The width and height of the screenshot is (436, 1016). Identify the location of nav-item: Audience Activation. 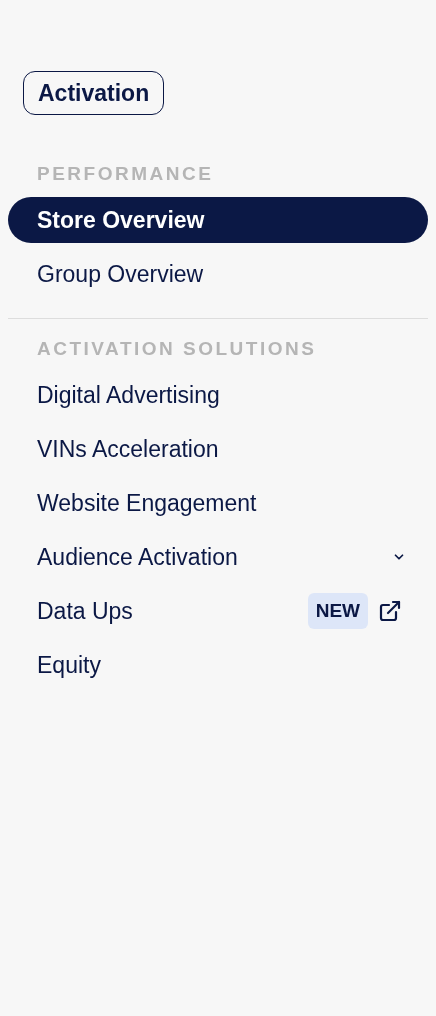
(218, 557).